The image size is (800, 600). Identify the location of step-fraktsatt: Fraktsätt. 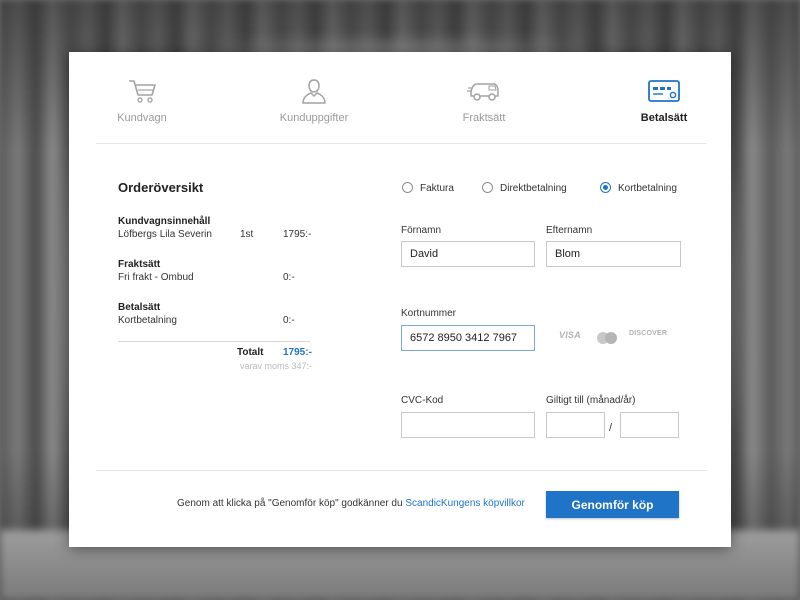
(484, 100).